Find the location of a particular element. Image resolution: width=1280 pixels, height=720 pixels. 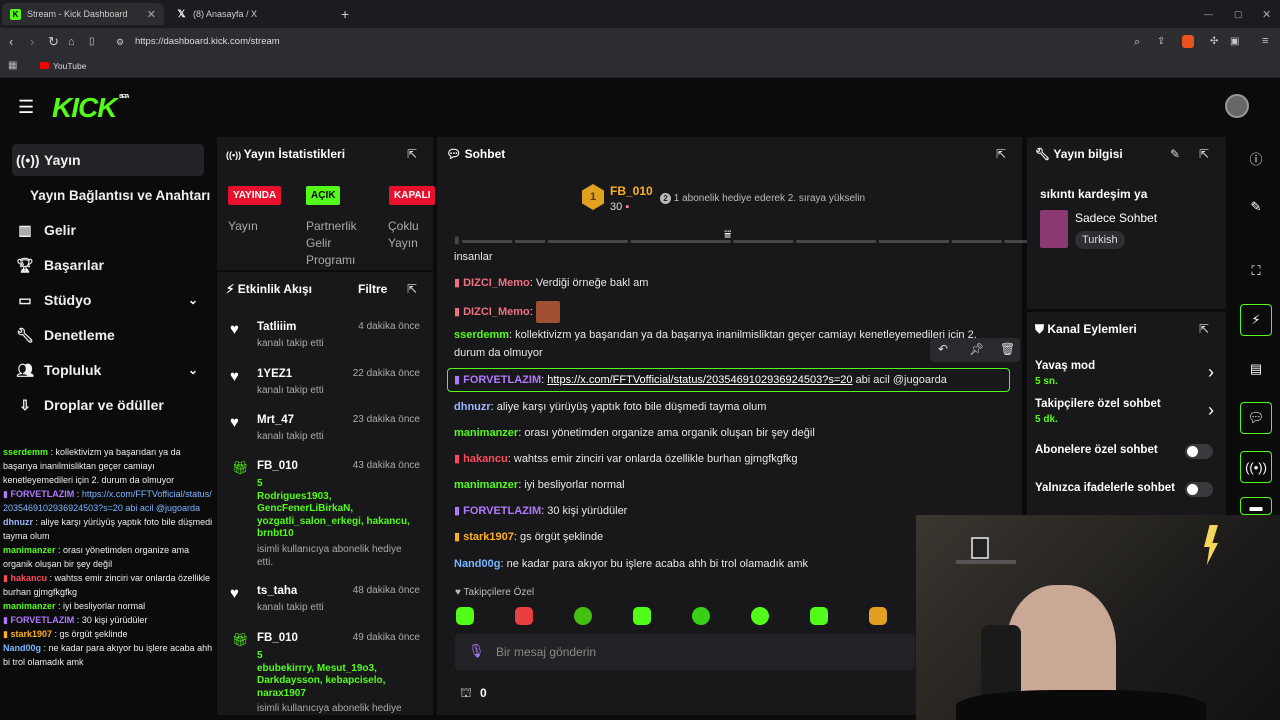

followers-only-setting: Takipçilere özel sohbet 5 dk. › is located at coordinates (1127, 414).